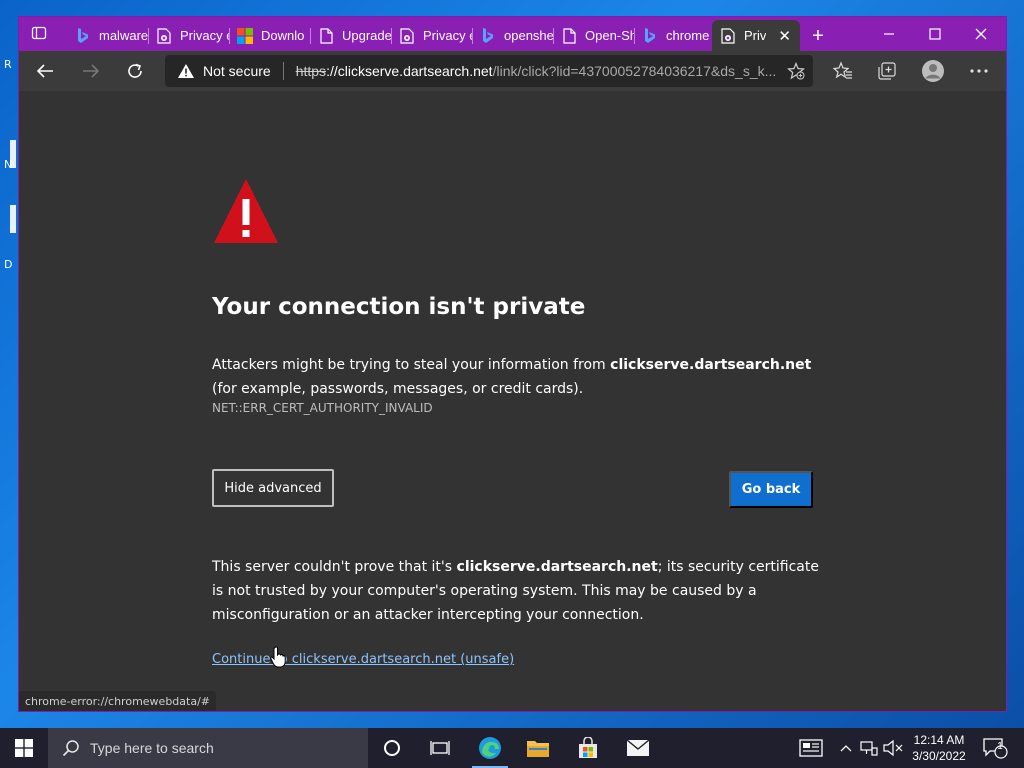  I want to click on start-button, so click(24, 748).